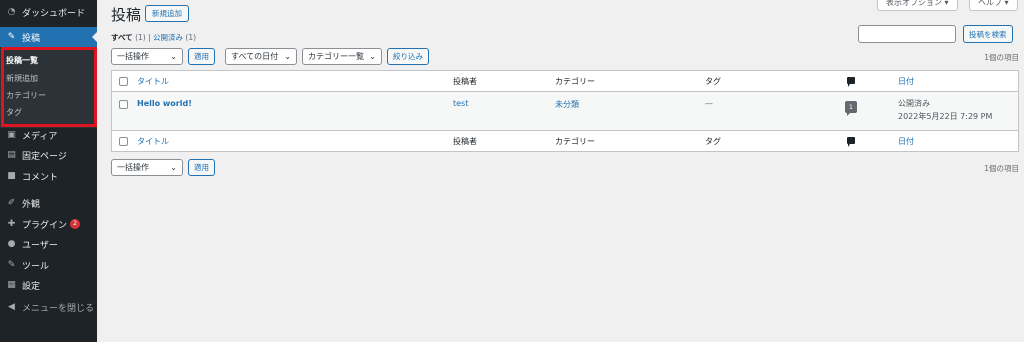  I want to click on column-date-footer: 日付, so click(906, 141).